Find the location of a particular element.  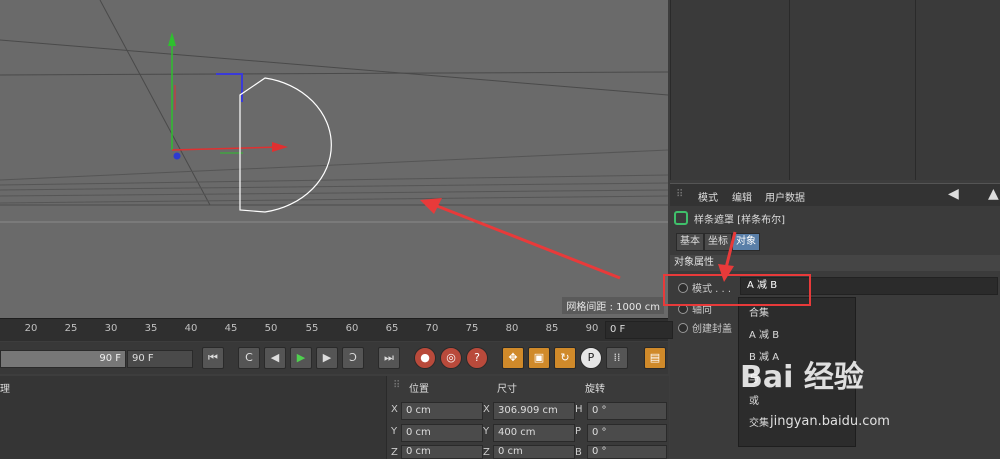

arrow-left-icon: ◀ is located at coordinates (953, 194).